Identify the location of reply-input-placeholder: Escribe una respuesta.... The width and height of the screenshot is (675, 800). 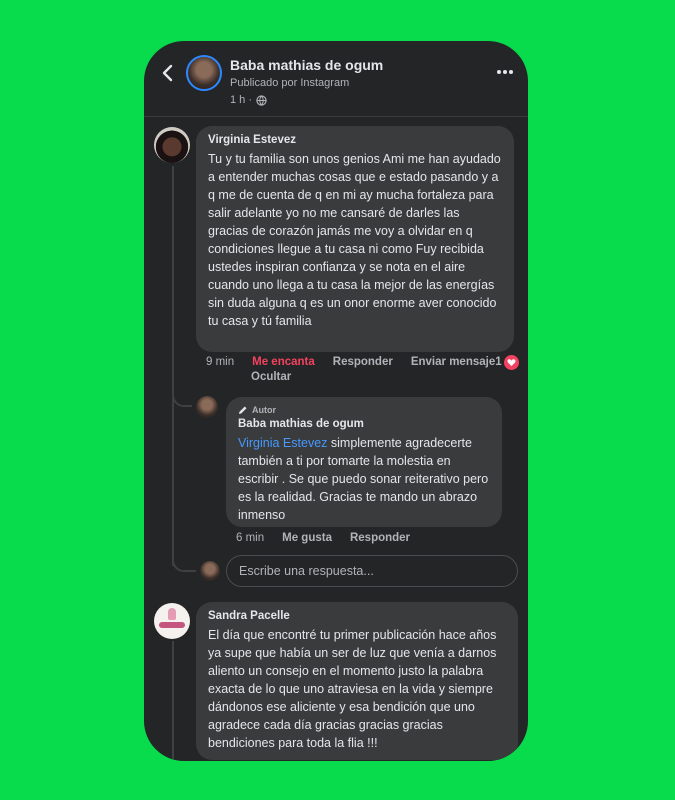
(306, 571).